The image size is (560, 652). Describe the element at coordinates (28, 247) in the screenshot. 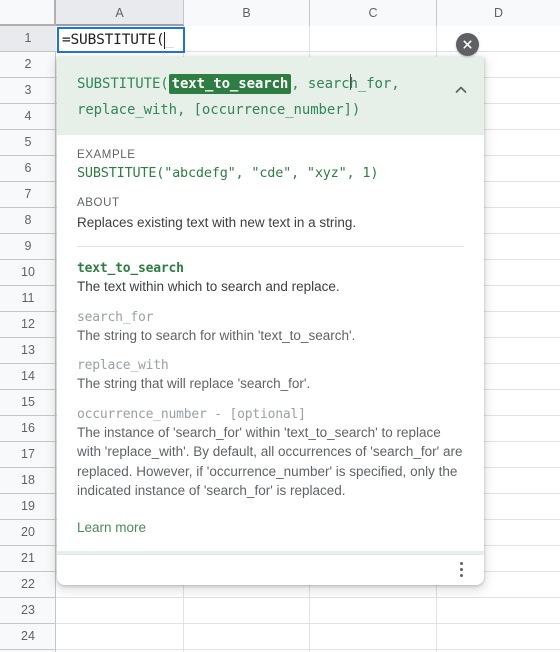

I see `row-header-9: 9` at that location.